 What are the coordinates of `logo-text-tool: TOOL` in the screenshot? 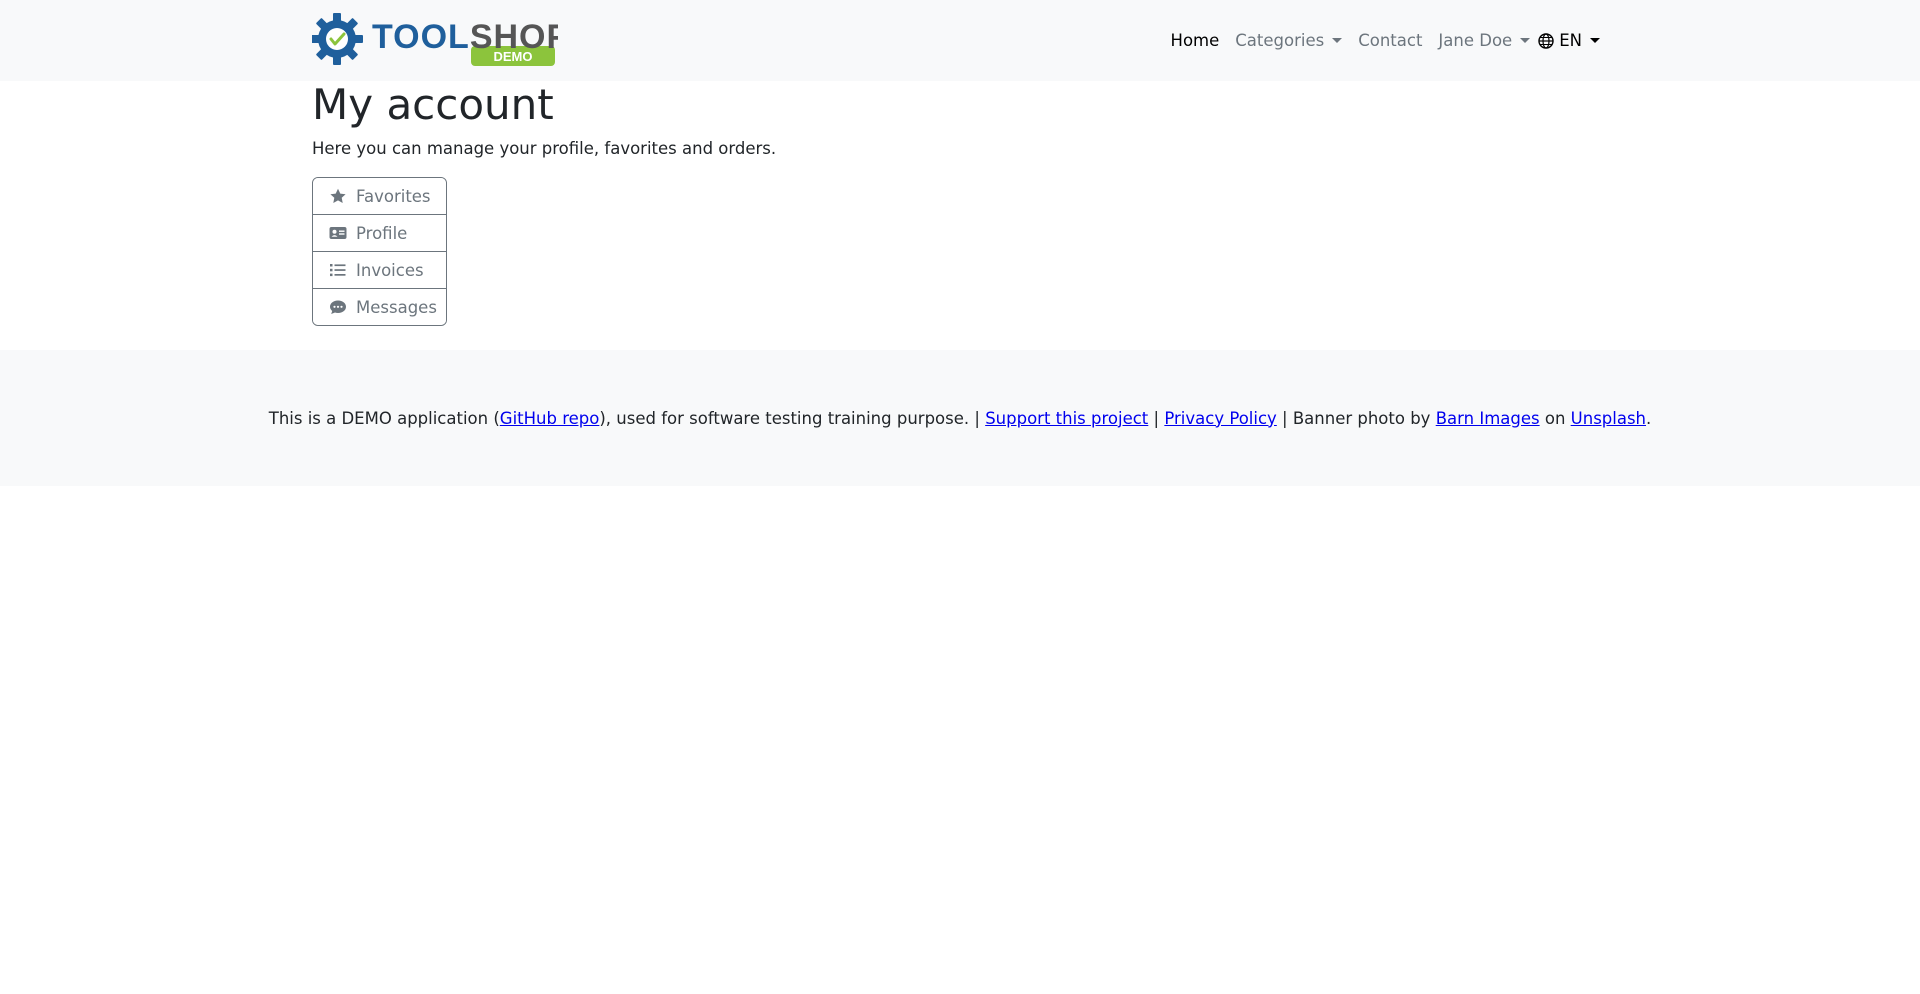 It's located at (421, 37).